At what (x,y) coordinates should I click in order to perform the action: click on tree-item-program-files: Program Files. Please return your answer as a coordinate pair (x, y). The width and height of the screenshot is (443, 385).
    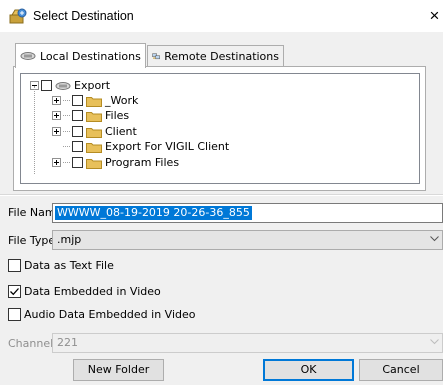
    Looking at the image, I should click on (115, 162).